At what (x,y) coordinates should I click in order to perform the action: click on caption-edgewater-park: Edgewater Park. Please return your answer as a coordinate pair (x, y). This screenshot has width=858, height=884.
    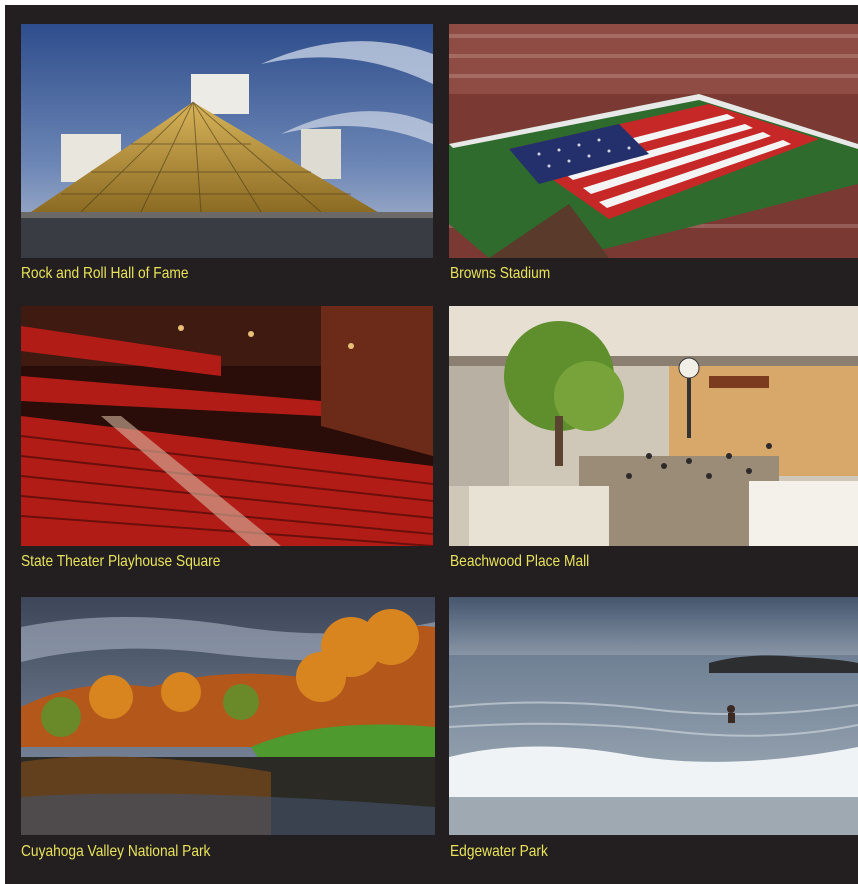
    Looking at the image, I should click on (499, 851).